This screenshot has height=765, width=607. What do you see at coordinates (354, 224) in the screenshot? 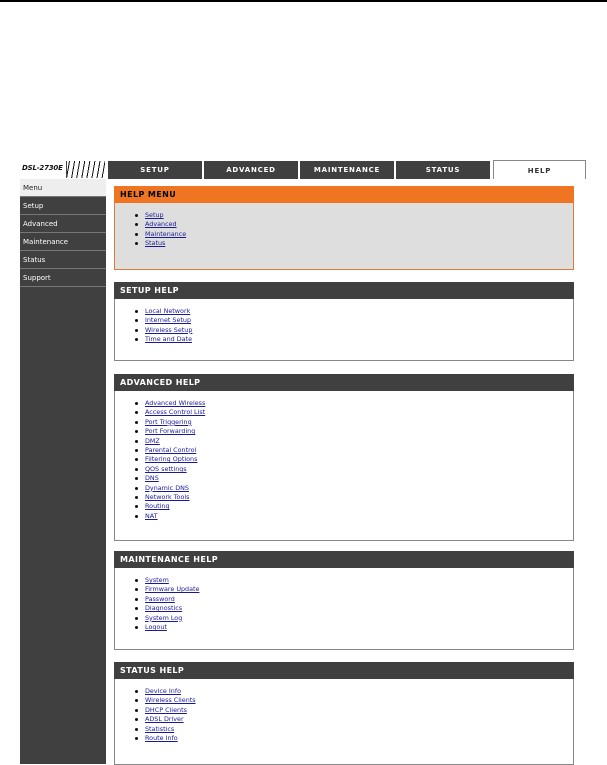
I see `list-item: Advanced` at bounding box center [354, 224].